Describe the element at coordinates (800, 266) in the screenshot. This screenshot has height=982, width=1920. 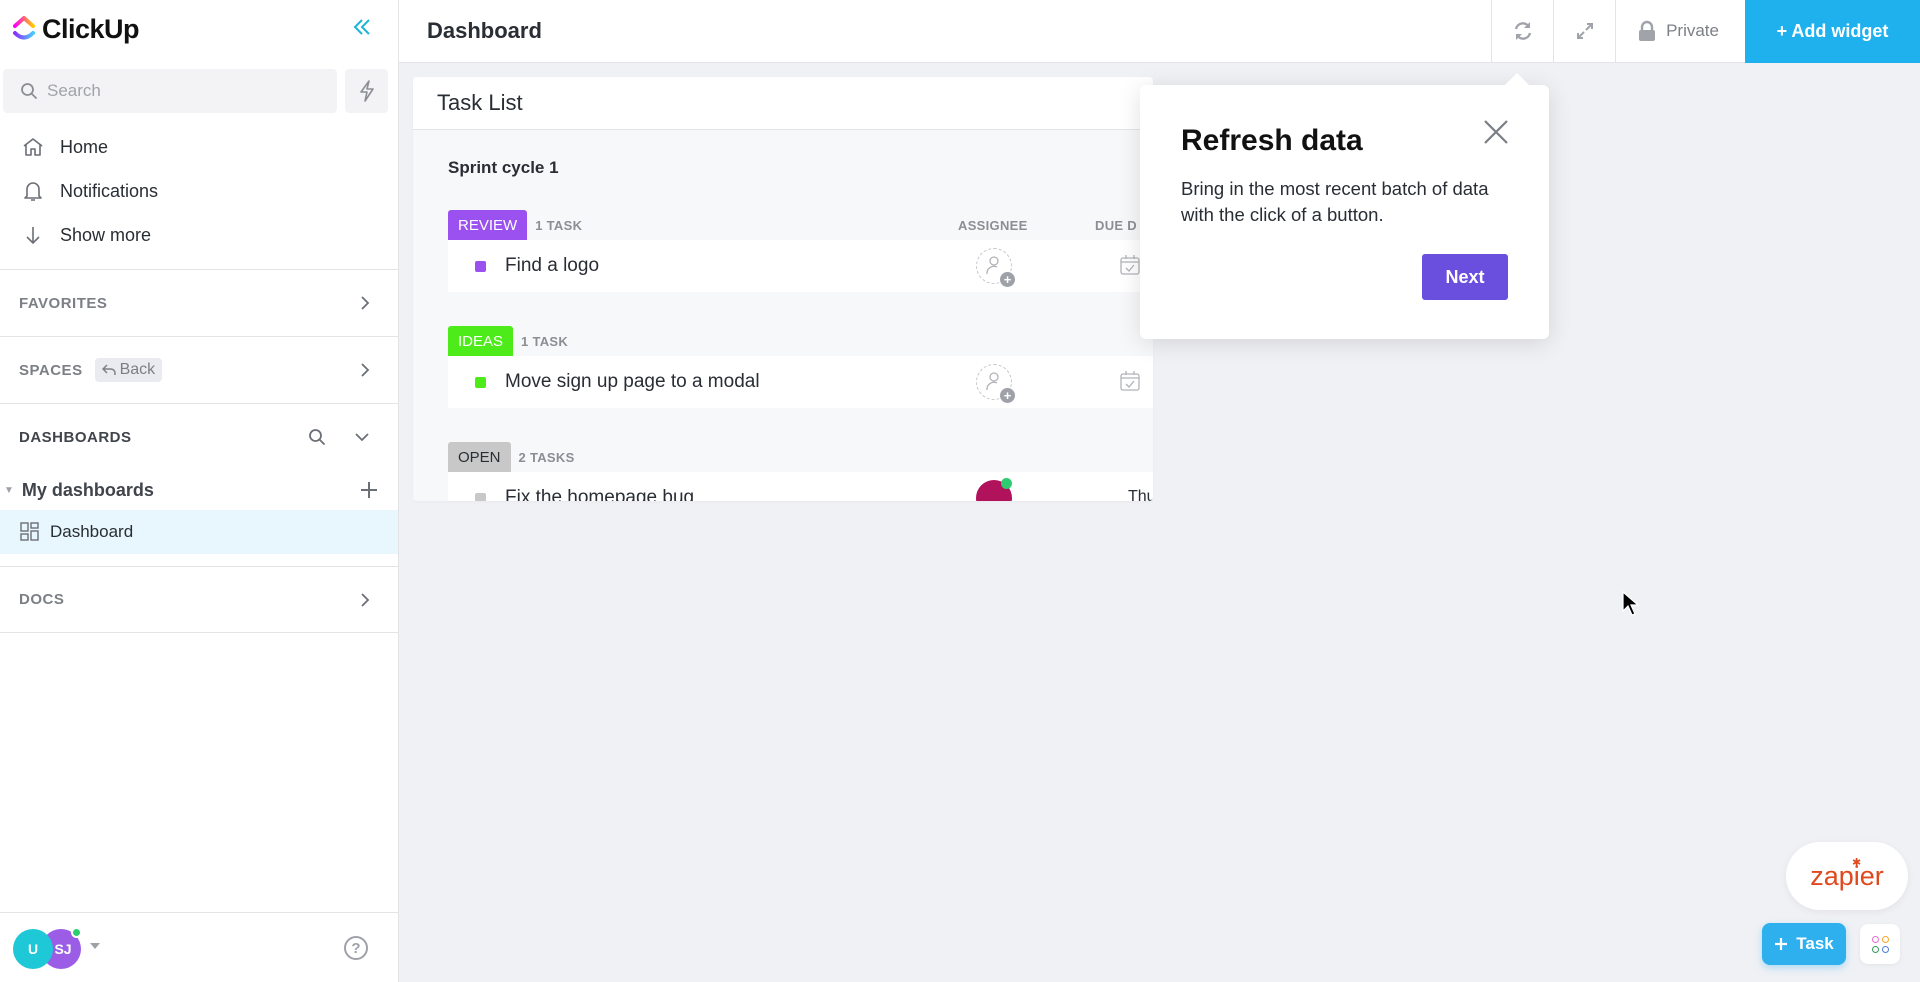
I see `task-row: Find a logo +` at that location.